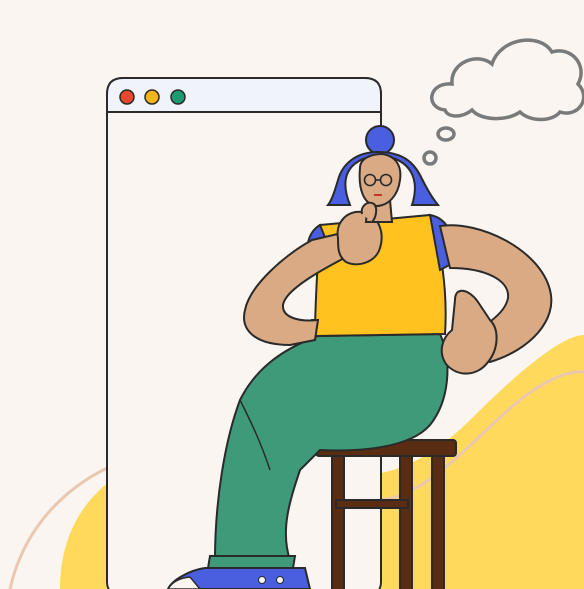 The width and height of the screenshot is (584, 589). What do you see at coordinates (152, 97) in the screenshot?
I see `minimize-dot` at bounding box center [152, 97].